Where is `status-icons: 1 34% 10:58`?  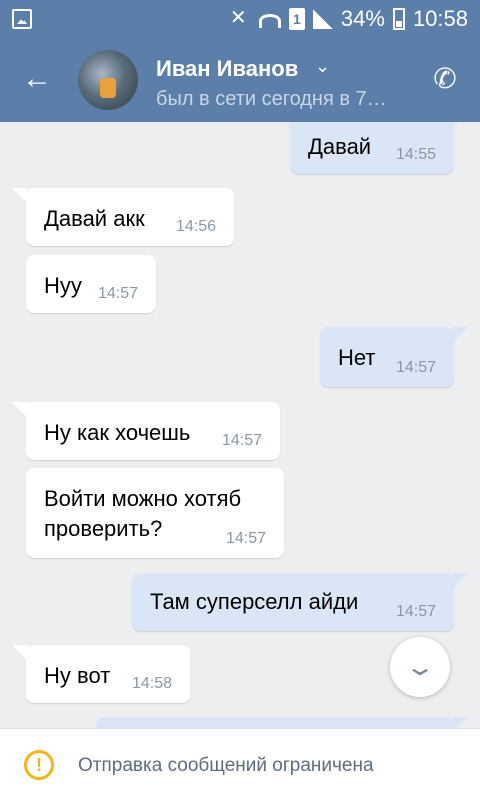 status-icons: 1 34% 10:58 is located at coordinates (348, 18).